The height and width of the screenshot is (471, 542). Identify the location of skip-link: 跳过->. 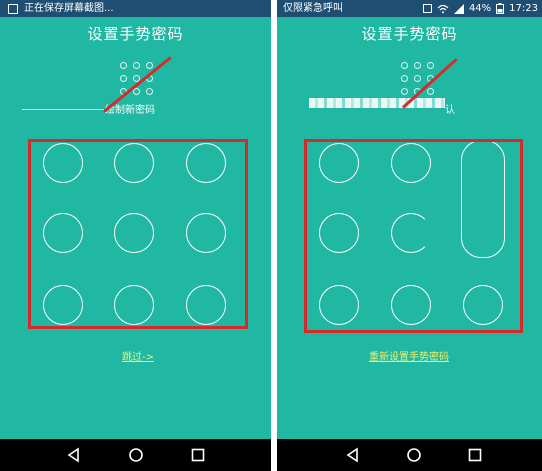
(138, 355).